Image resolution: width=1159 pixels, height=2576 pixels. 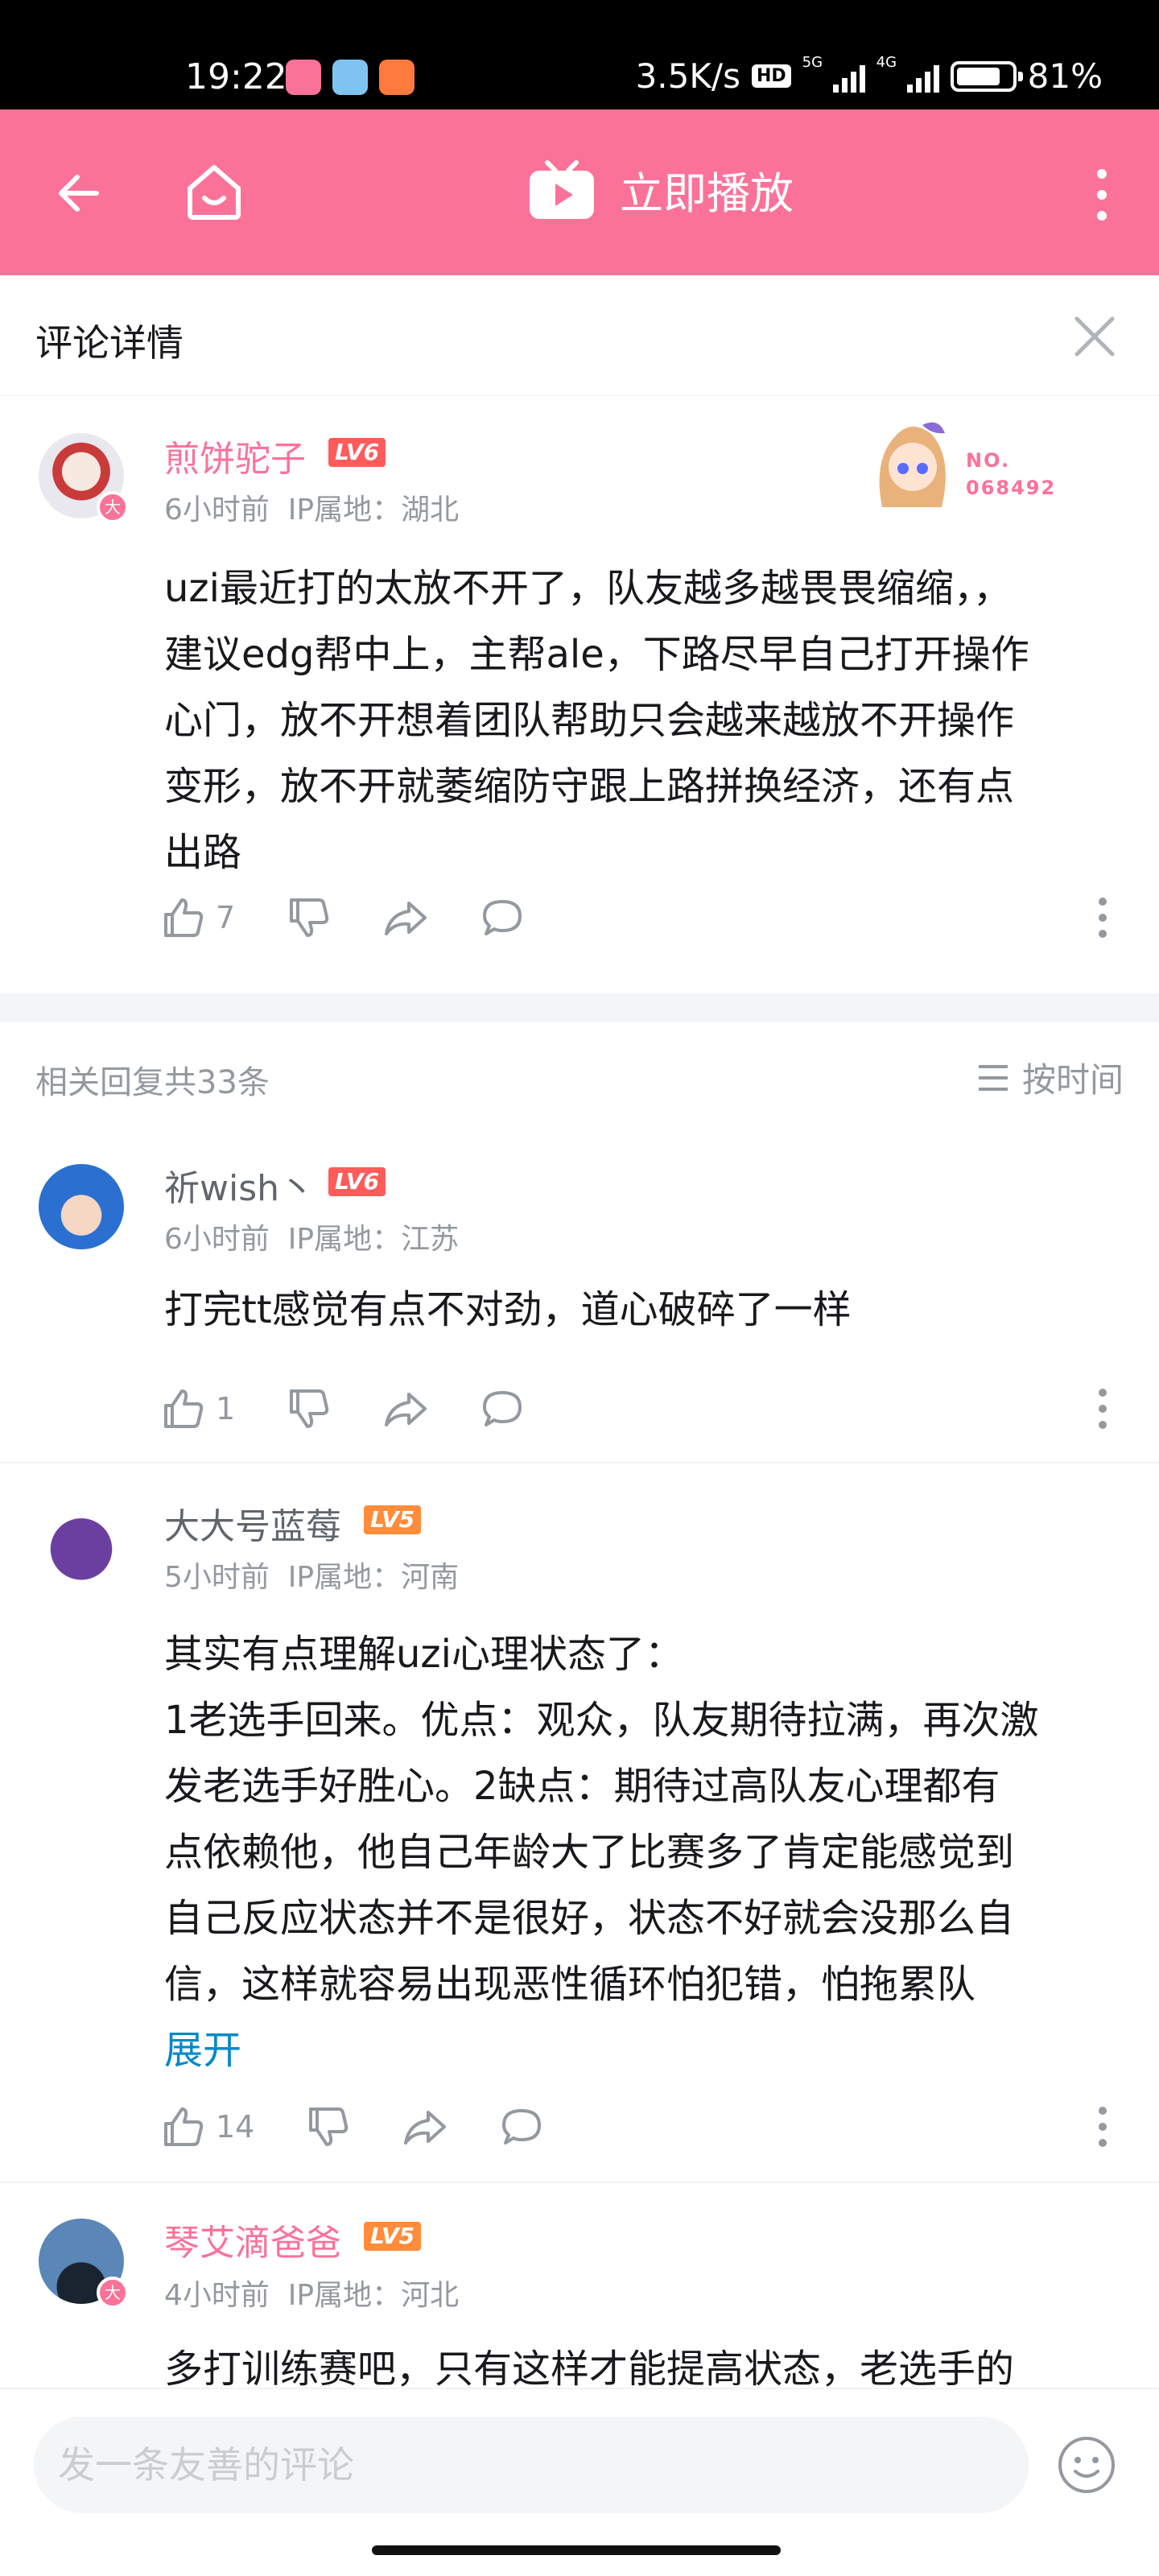 I want to click on back-arrow-icon, so click(x=82, y=193).